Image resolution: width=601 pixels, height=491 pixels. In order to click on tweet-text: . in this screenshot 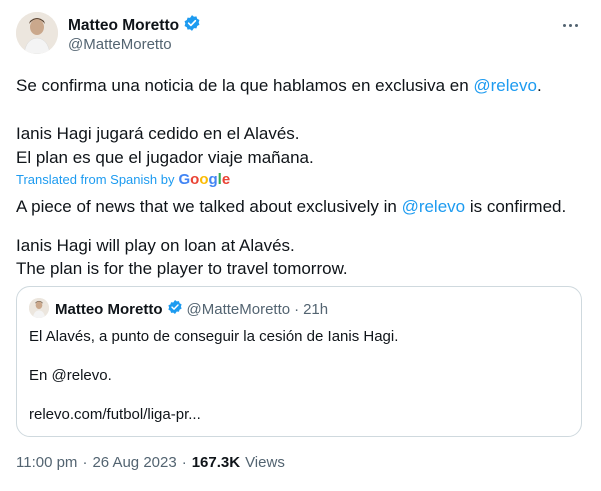, I will do `click(539, 85)`.